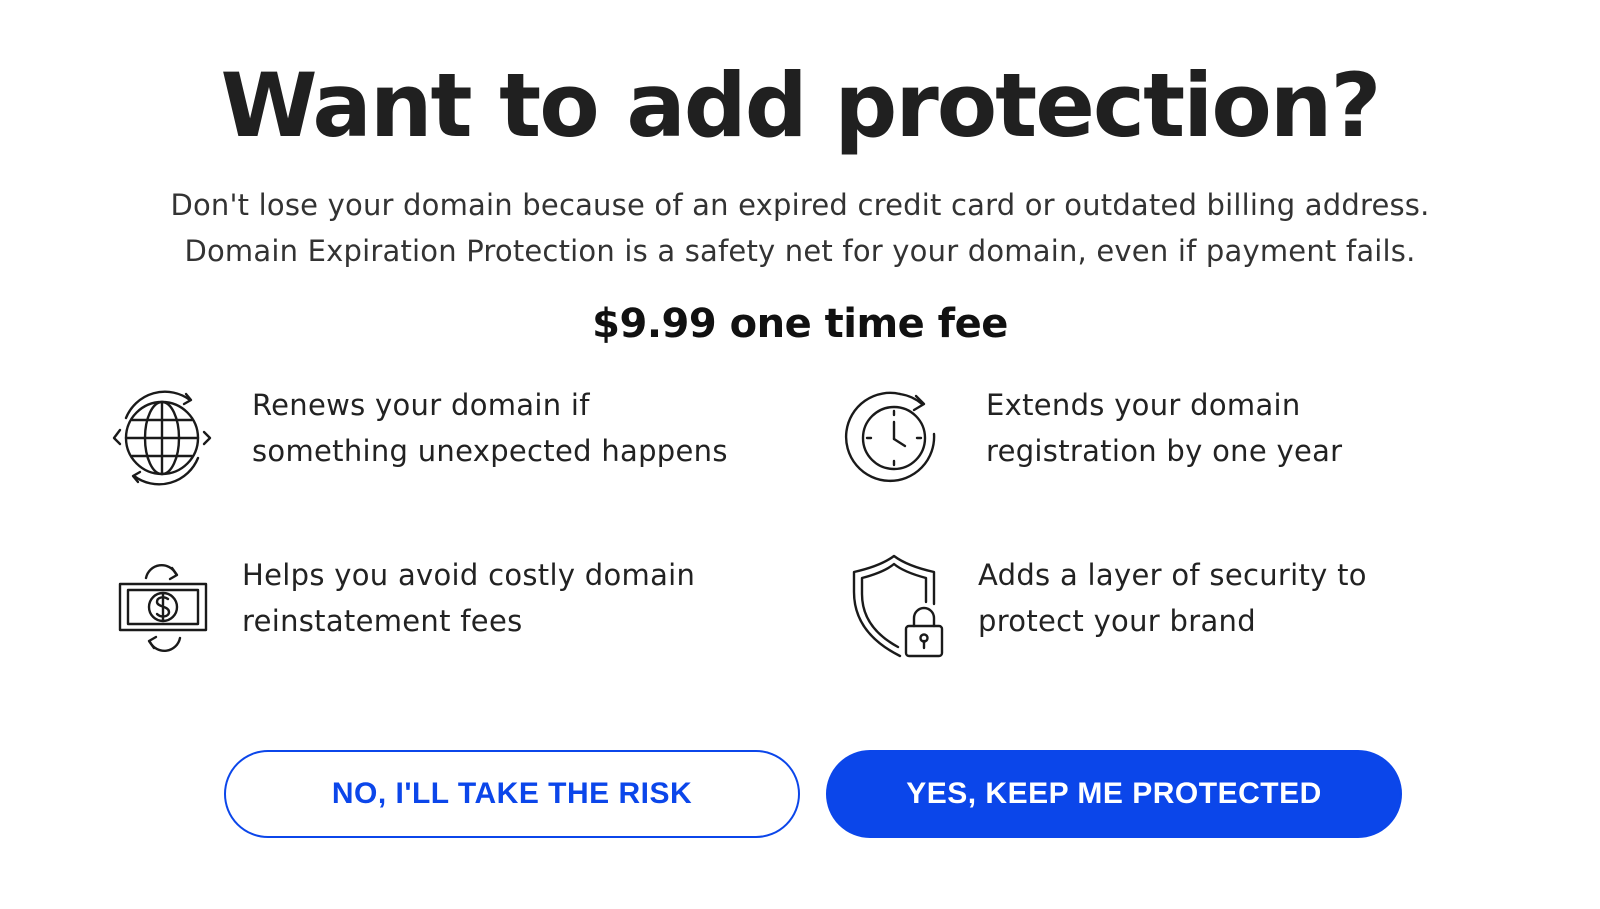 The width and height of the screenshot is (1600, 909). Describe the element at coordinates (801, 105) in the screenshot. I see `page-title: Want to add protection?` at that location.